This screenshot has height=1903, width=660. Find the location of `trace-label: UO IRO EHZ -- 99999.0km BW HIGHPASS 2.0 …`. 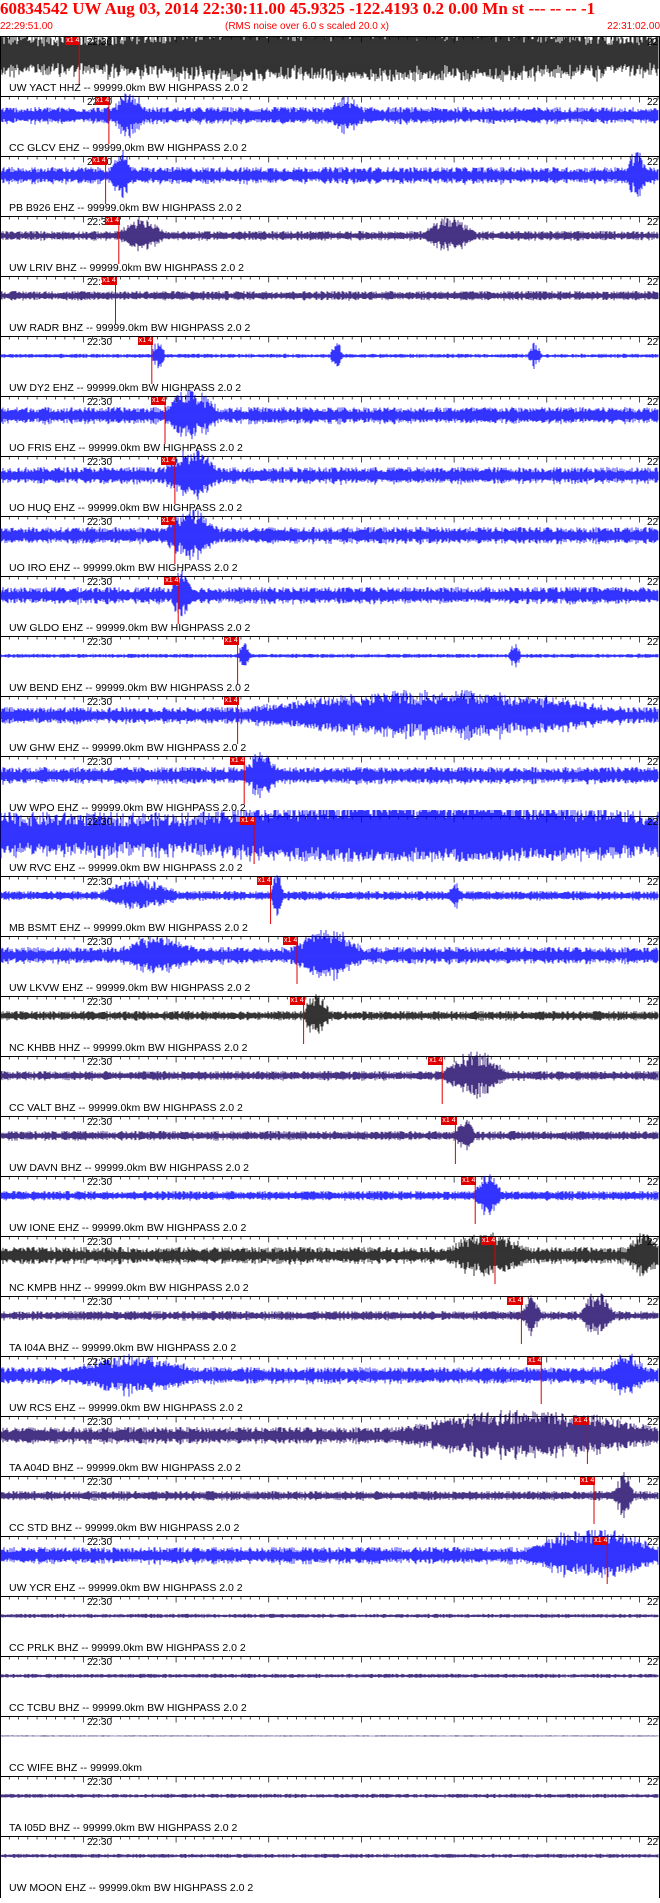

trace-label: UO IRO EHZ -- 99999.0km BW HIGHPASS 2.0 … is located at coordinates (123, 568).